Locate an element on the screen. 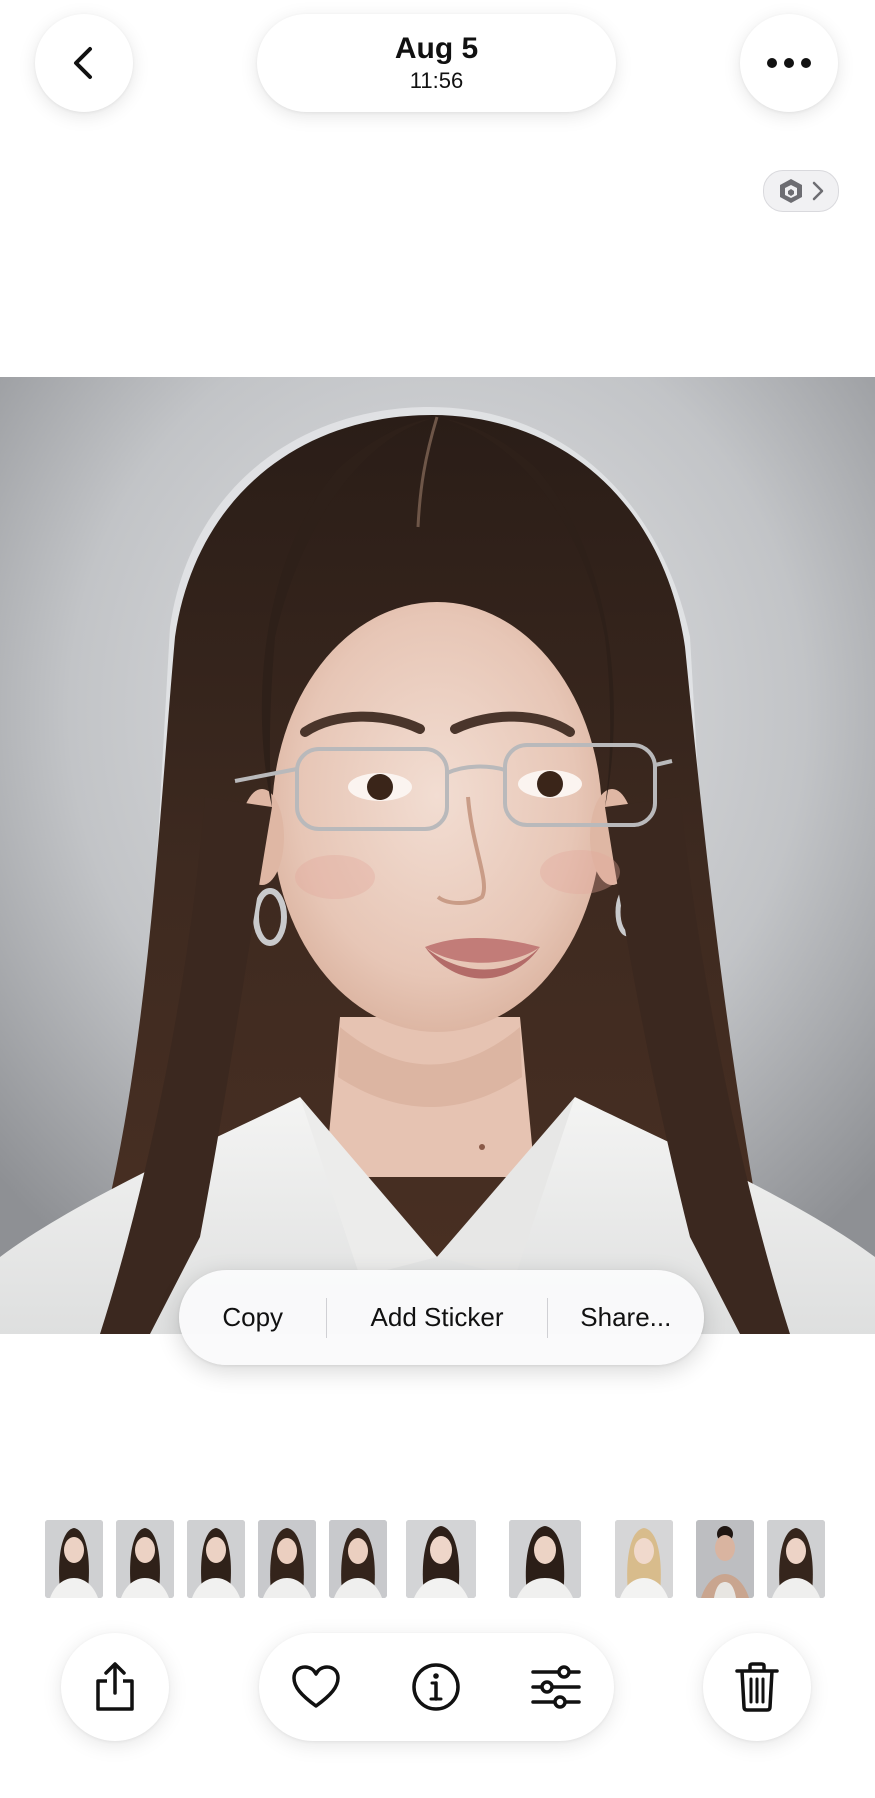  share-button is located at coordinates (115, 1687).